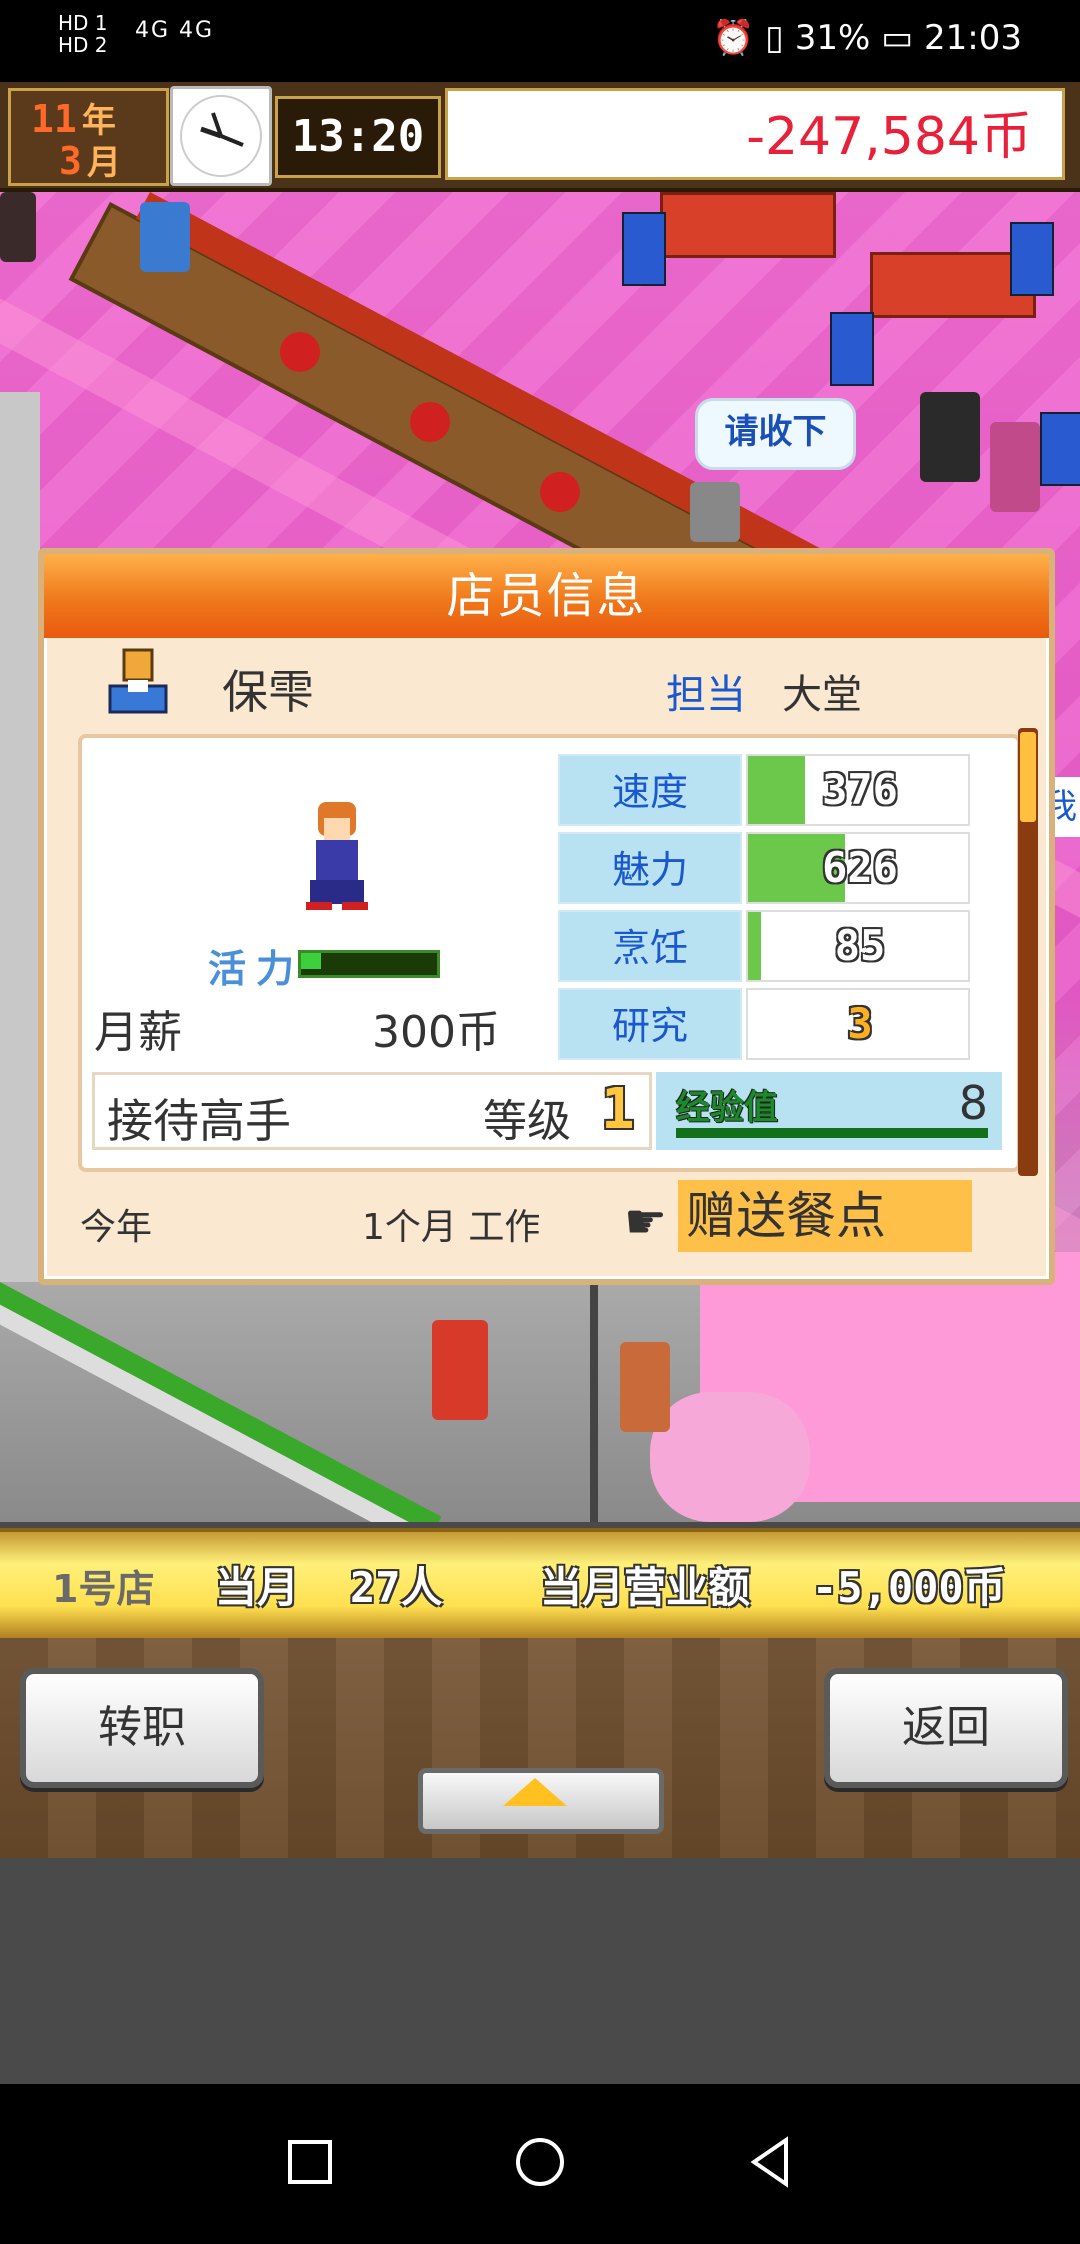 Image resolution: width=1080 pixels, height=2244 pixels. I want to click on home-icon, so click(540, 2162).